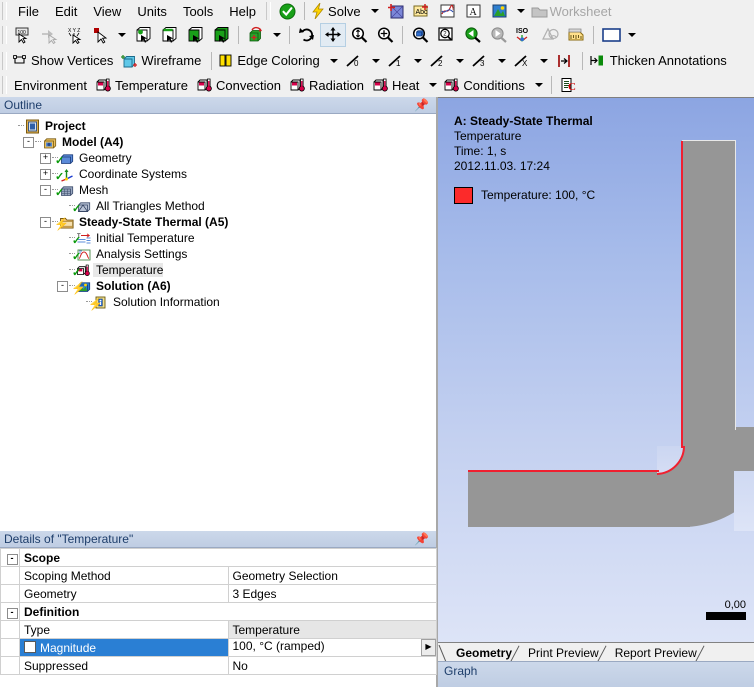 Image resolution: width=754 pixels, height=687 pixels. I want to click on solve-dropdown-caret, so click(374, 11).